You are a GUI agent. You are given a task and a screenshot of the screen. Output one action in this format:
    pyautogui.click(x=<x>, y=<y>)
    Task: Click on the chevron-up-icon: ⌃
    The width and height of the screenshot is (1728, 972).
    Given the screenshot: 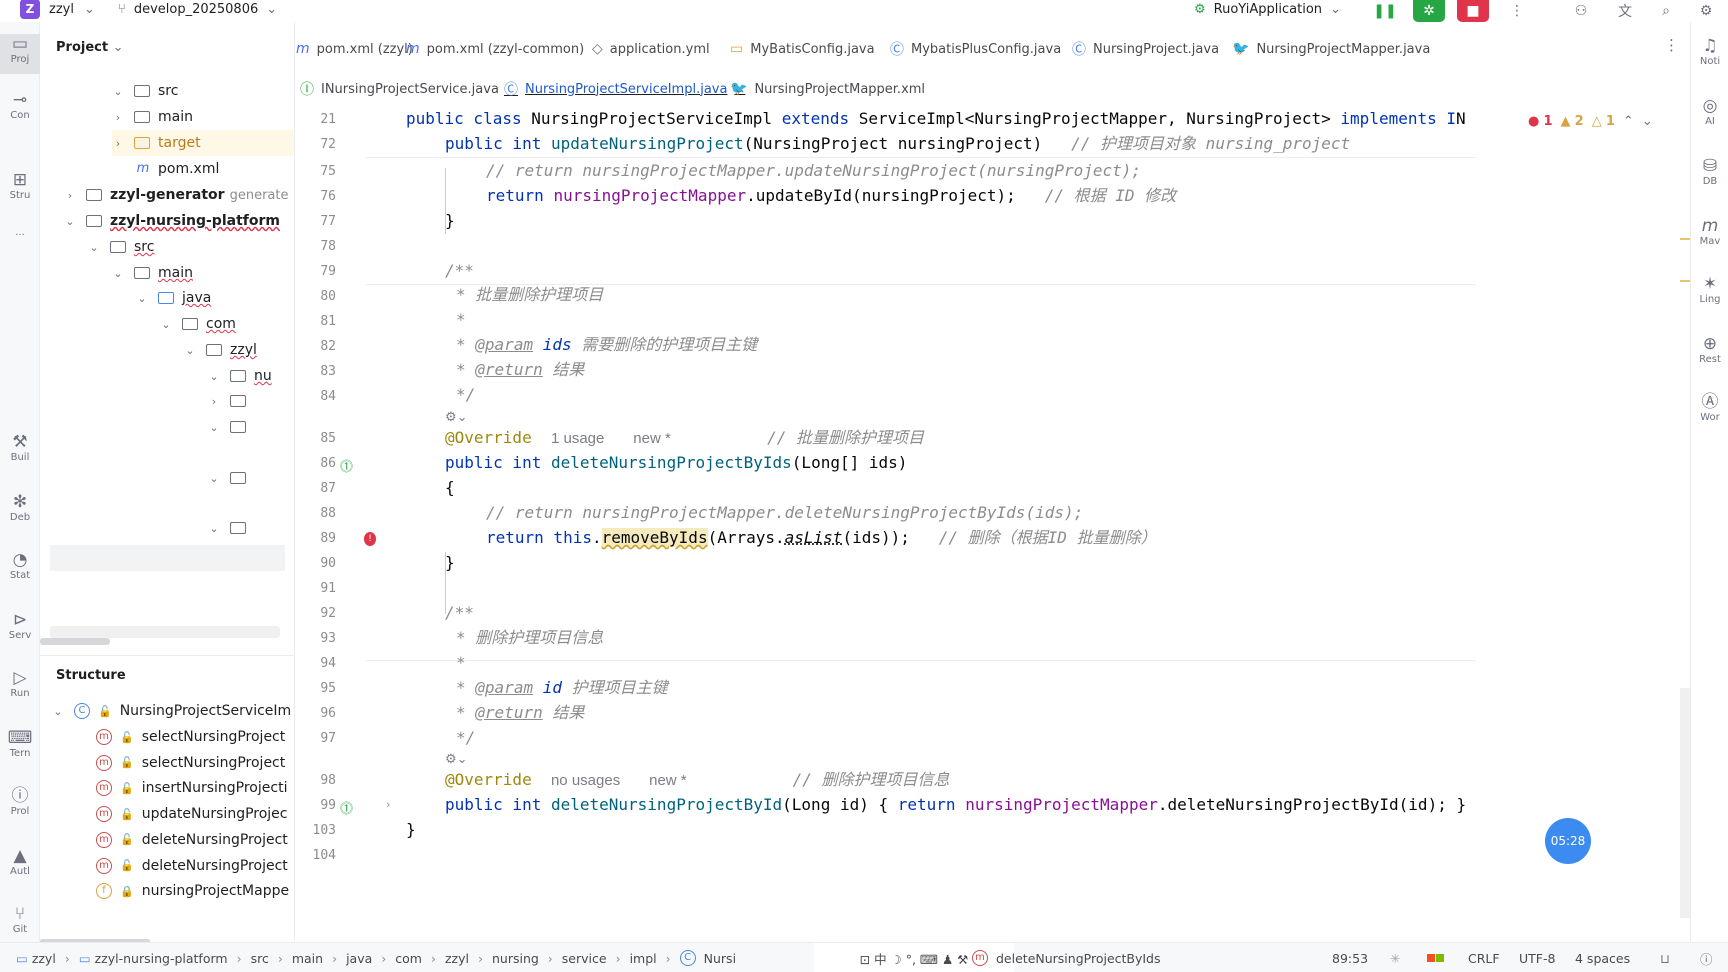 What is the action you would take?
    pyautogui.click(x=1628, y=121)
    